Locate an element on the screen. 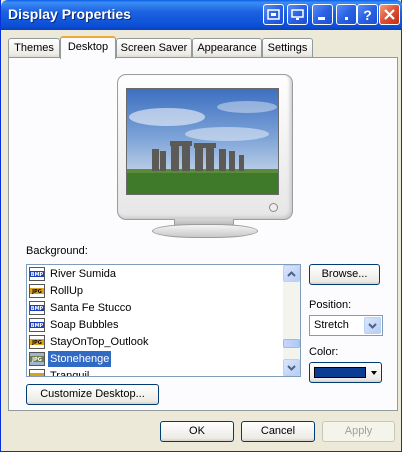  color-swatch is located at coordinates (340, 372).